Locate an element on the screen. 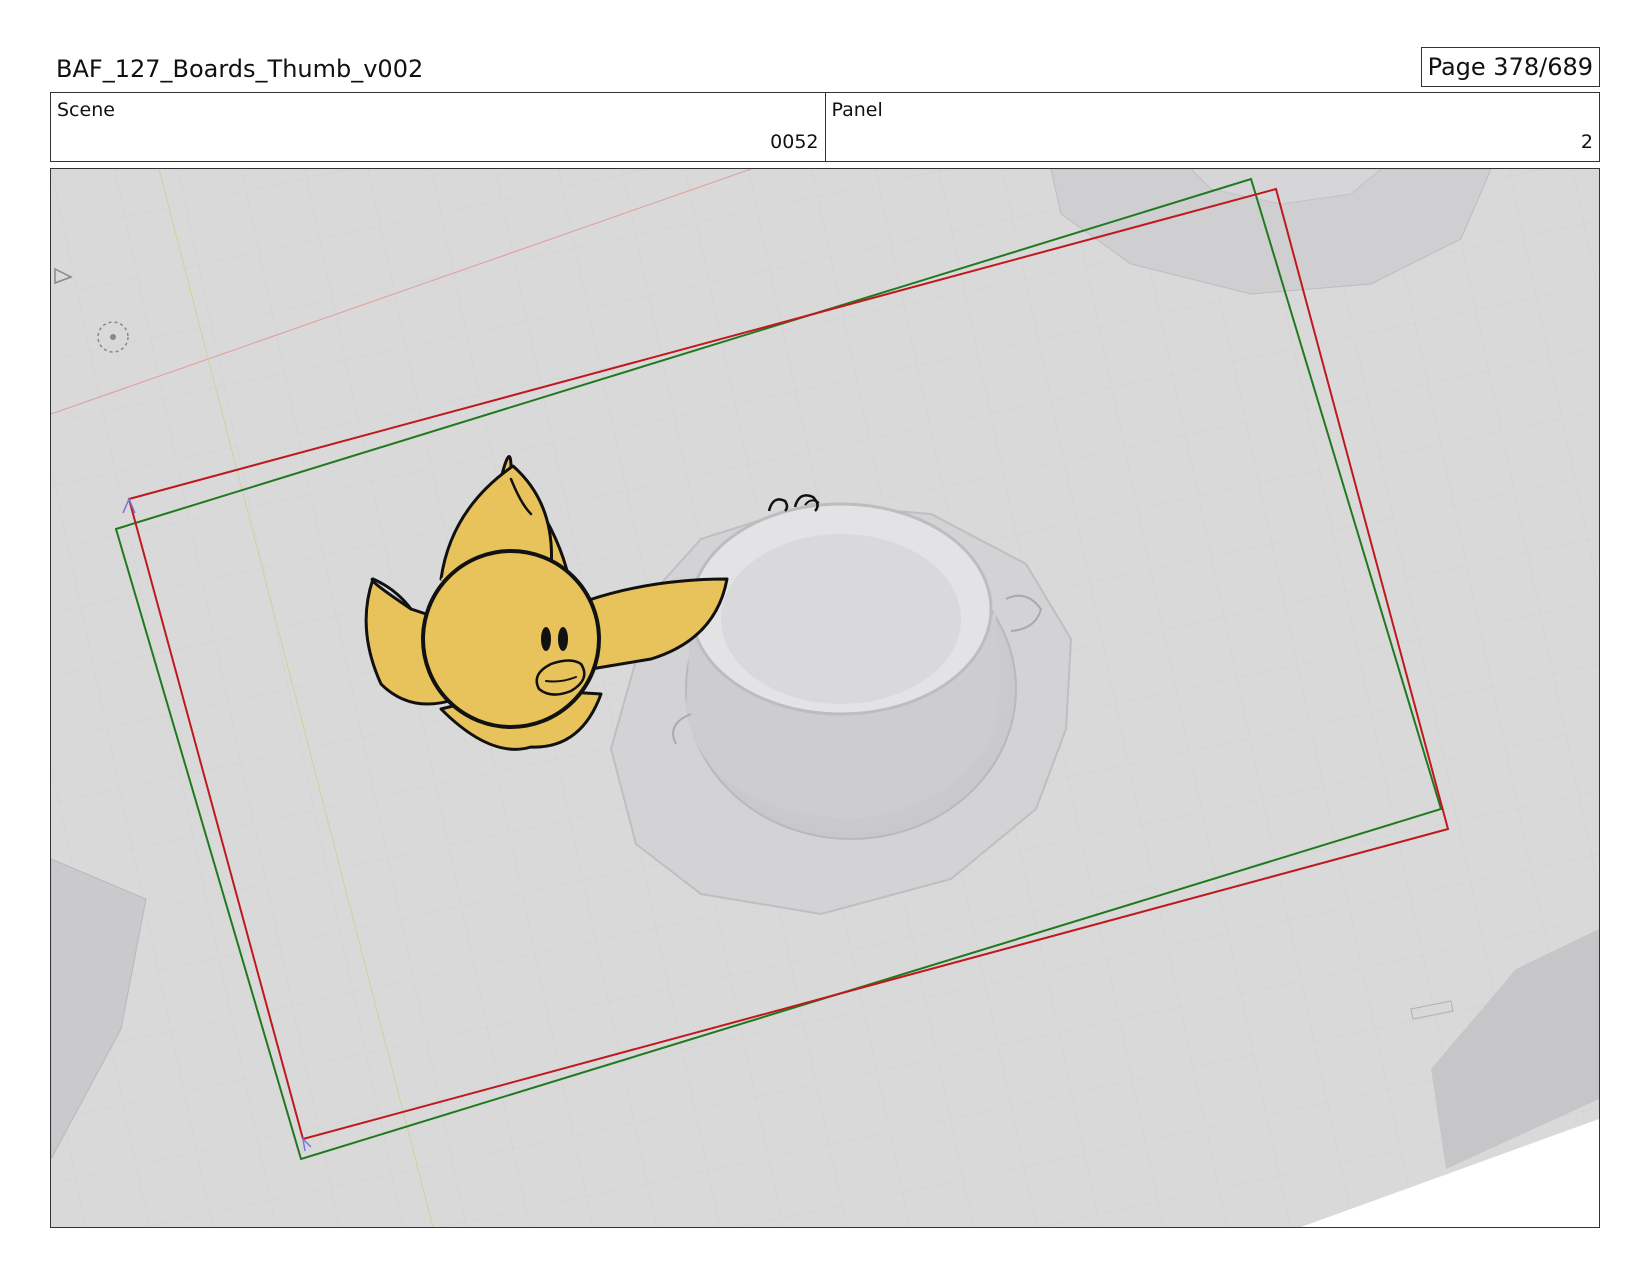 The image size is (1650, 1275). scene-panel-info: Scene 0052 Panel 2 is located at coordinates (825, 127).